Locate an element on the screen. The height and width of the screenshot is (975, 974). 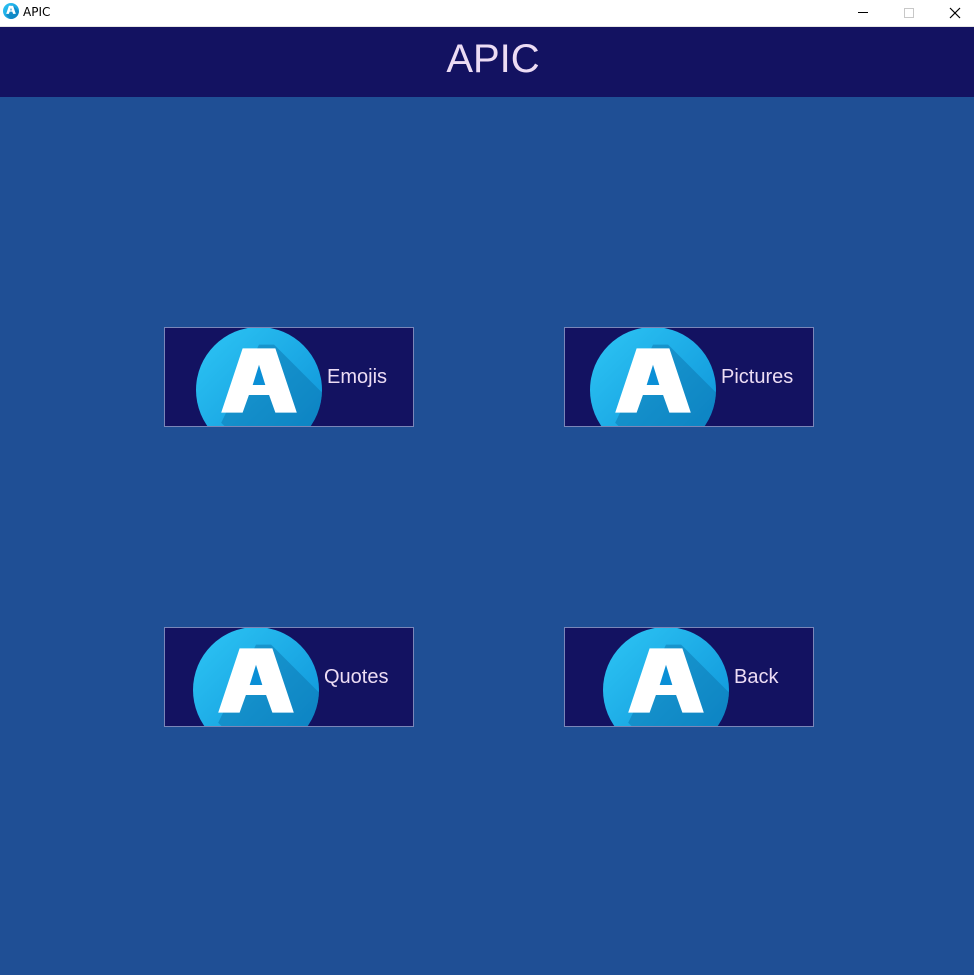
app-header: APIC is located at coordinates (487, 62).